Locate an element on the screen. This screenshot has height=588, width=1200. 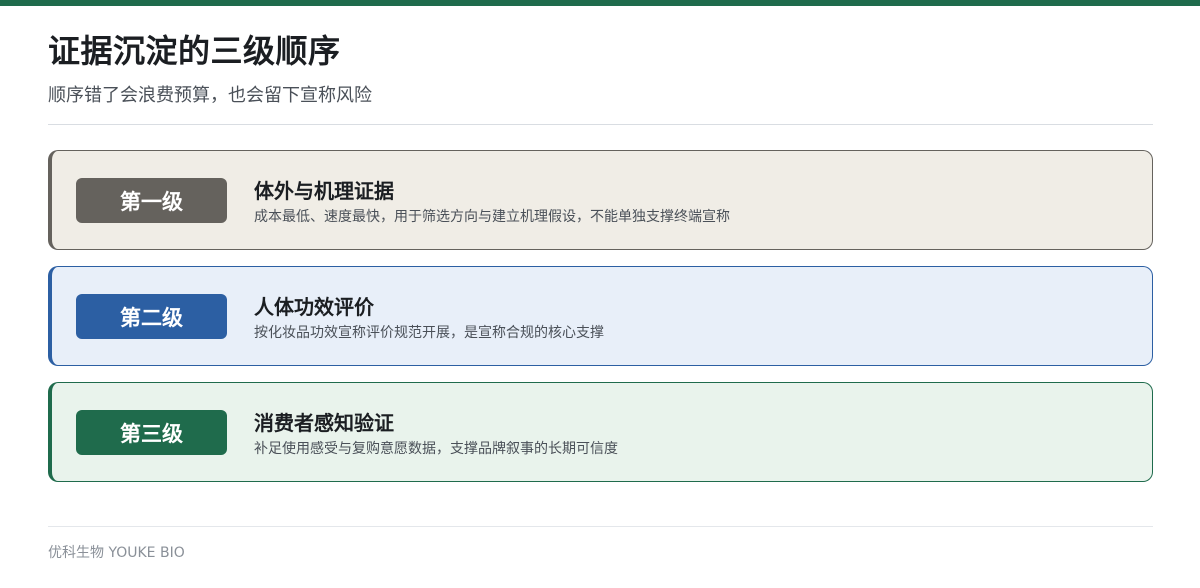
level-title: 人体功效评价 is located at coordinates (314, 307).